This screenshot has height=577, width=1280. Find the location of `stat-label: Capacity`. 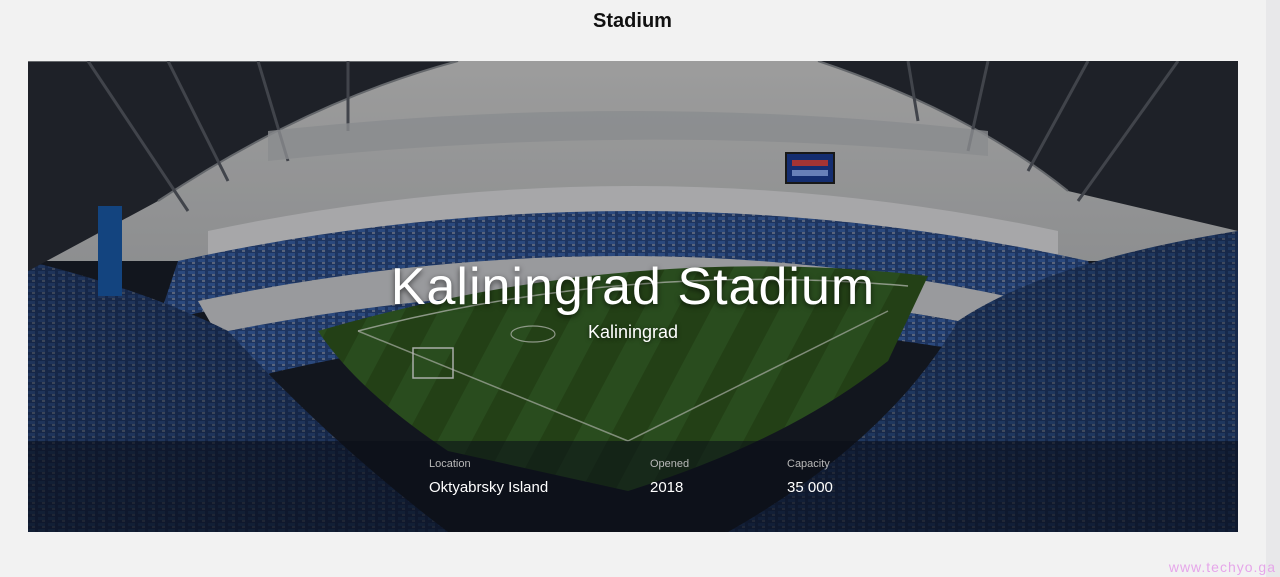

stat-label: Capacity is located at coordinates (808, 464).